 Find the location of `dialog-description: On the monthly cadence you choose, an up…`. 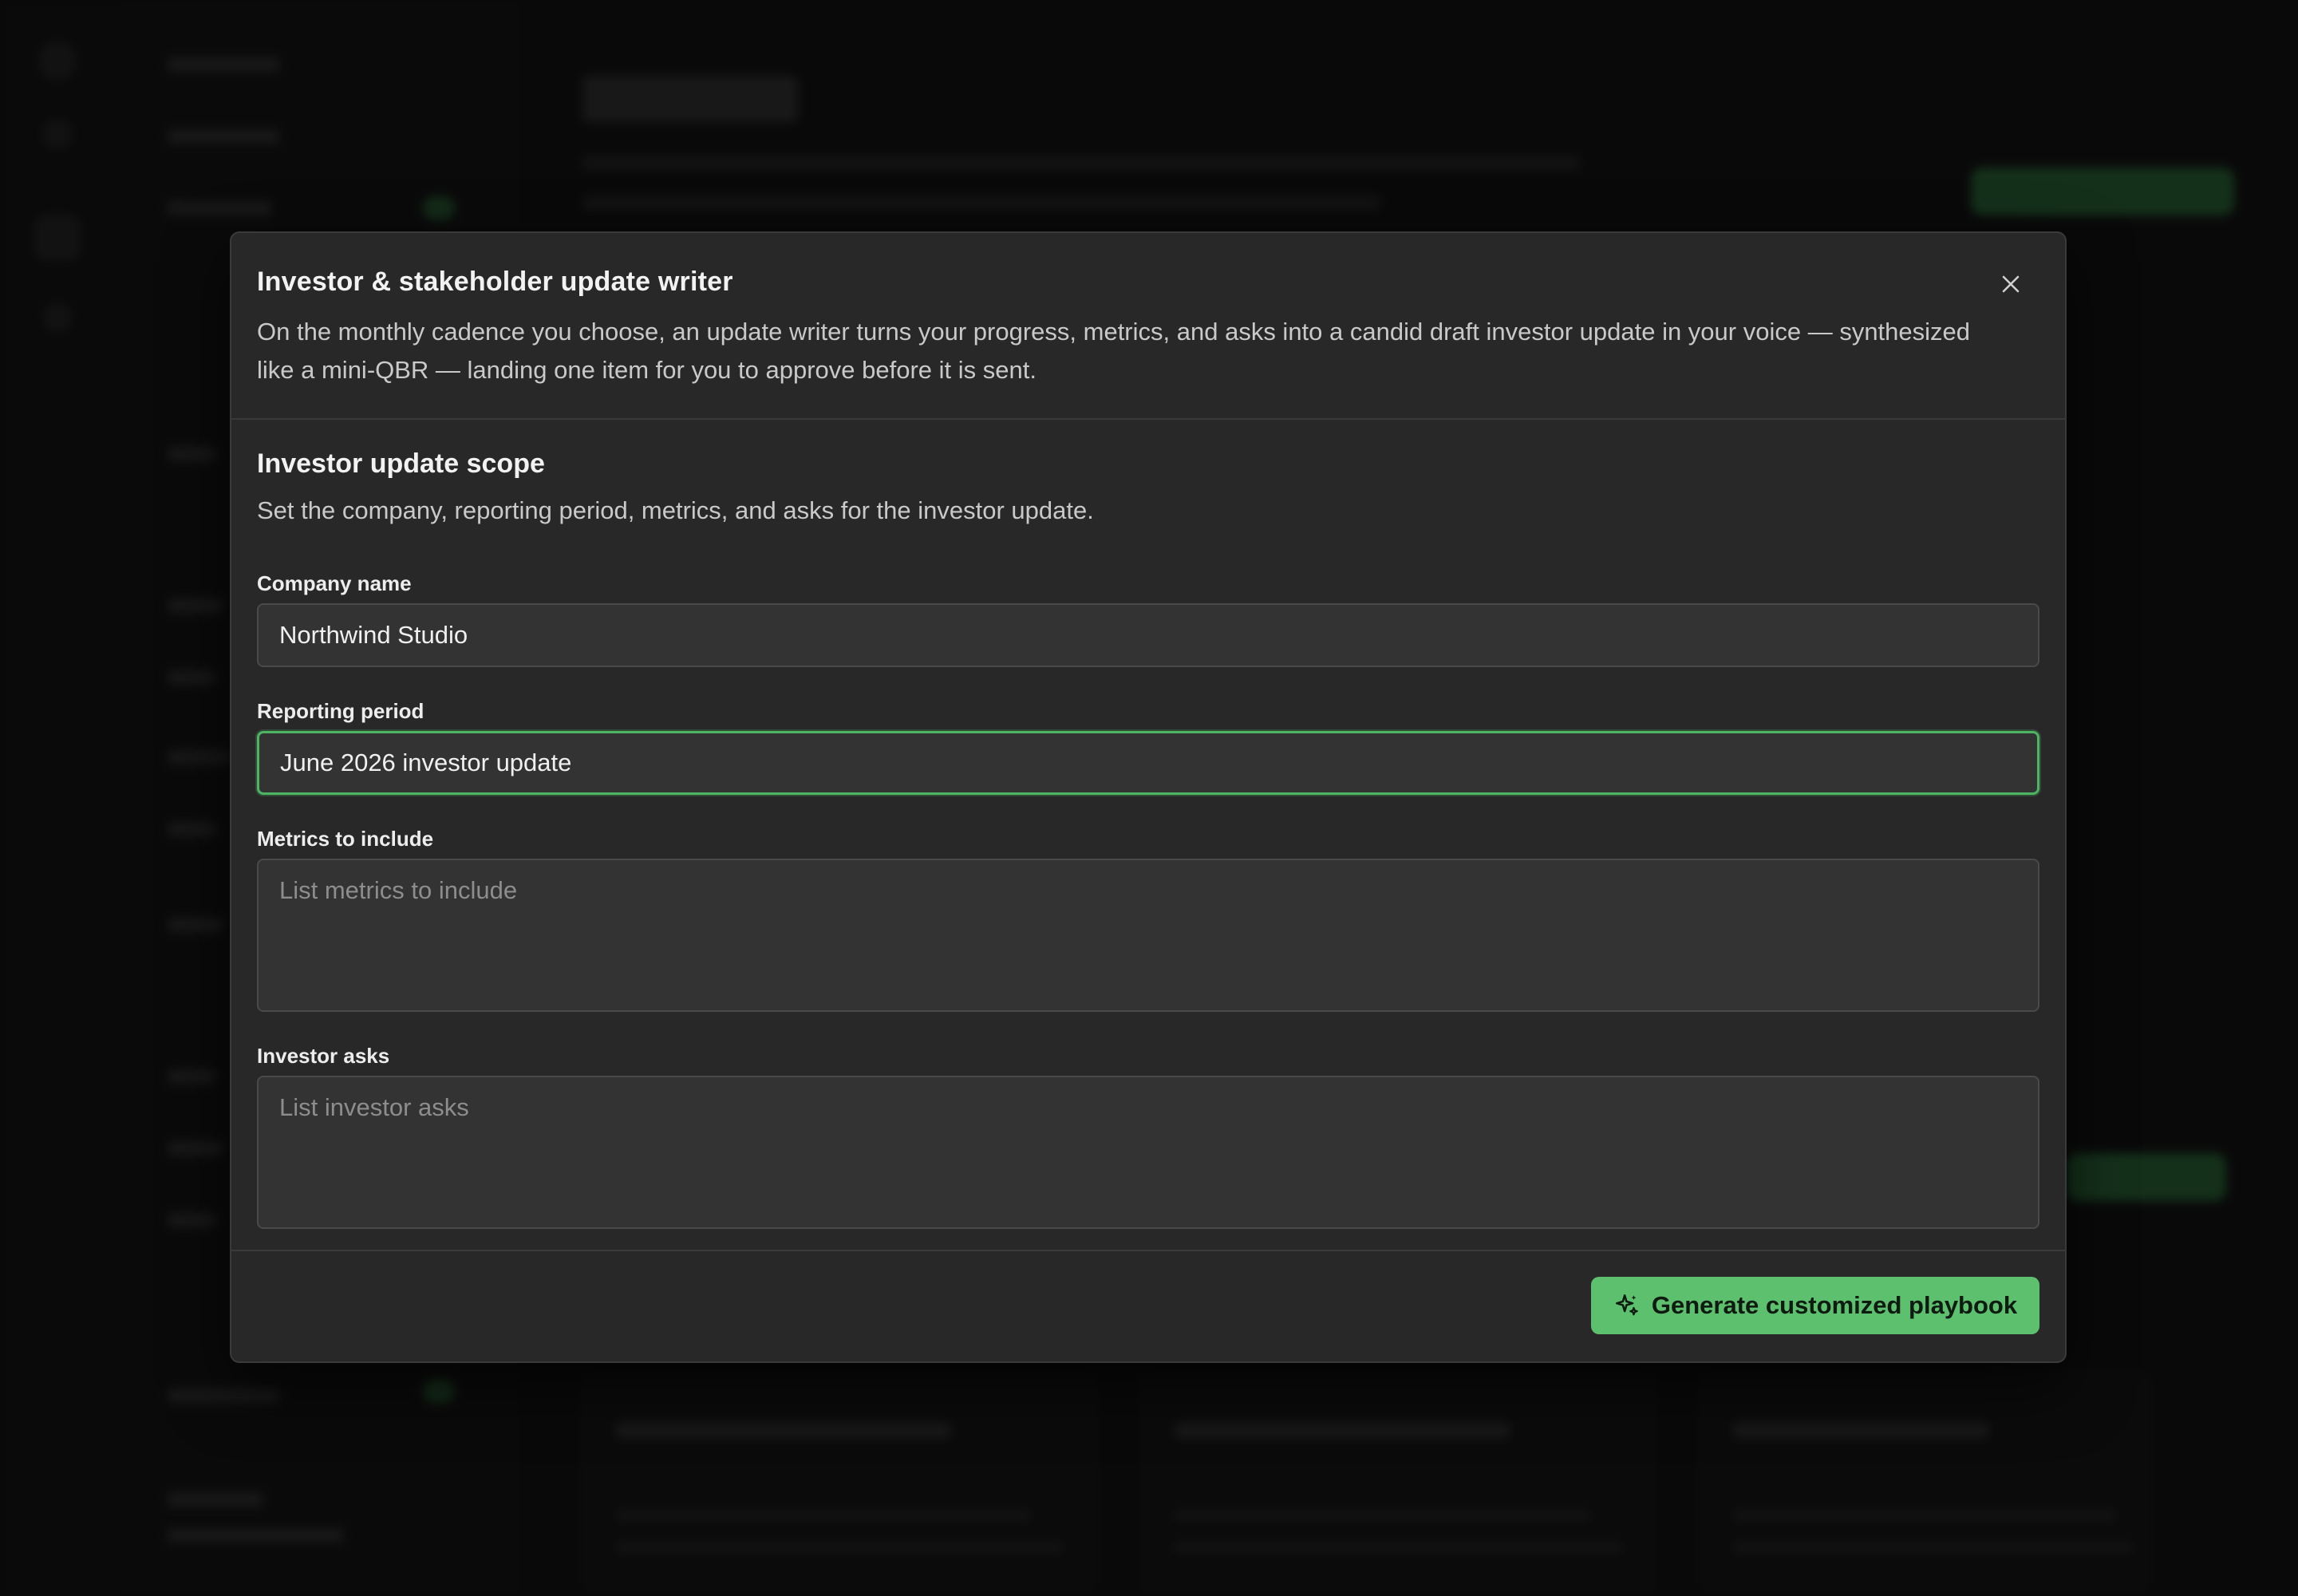

dialog-description: On the monthly cadence you choose, an up… is located at coordinates (1114, 351).